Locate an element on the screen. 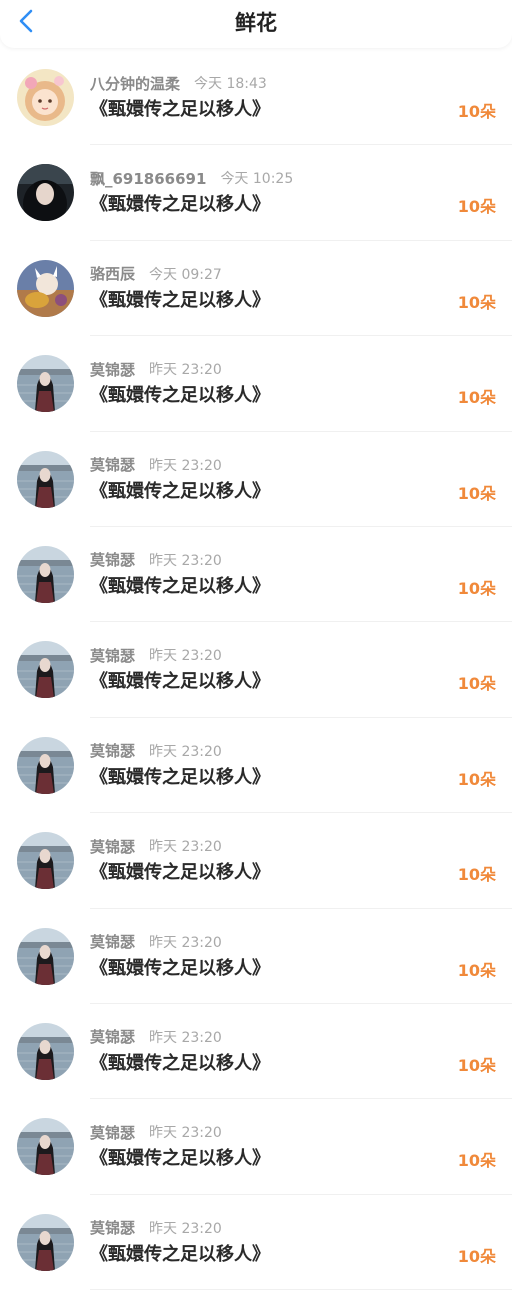 This screenshot has width=512, height=1290. user-name: 飘_691866691 is located at coordinates (148, 178).